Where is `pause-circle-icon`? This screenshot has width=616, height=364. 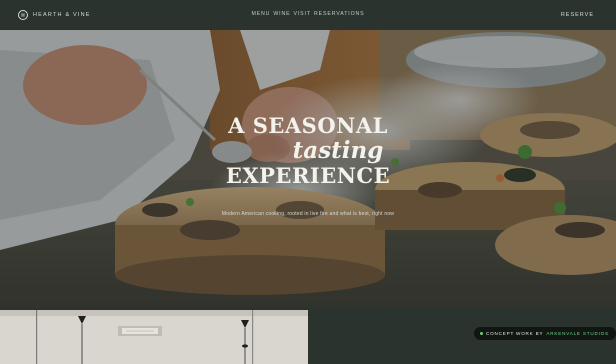 pause-circle-icon is located at coordinates (23, 15).